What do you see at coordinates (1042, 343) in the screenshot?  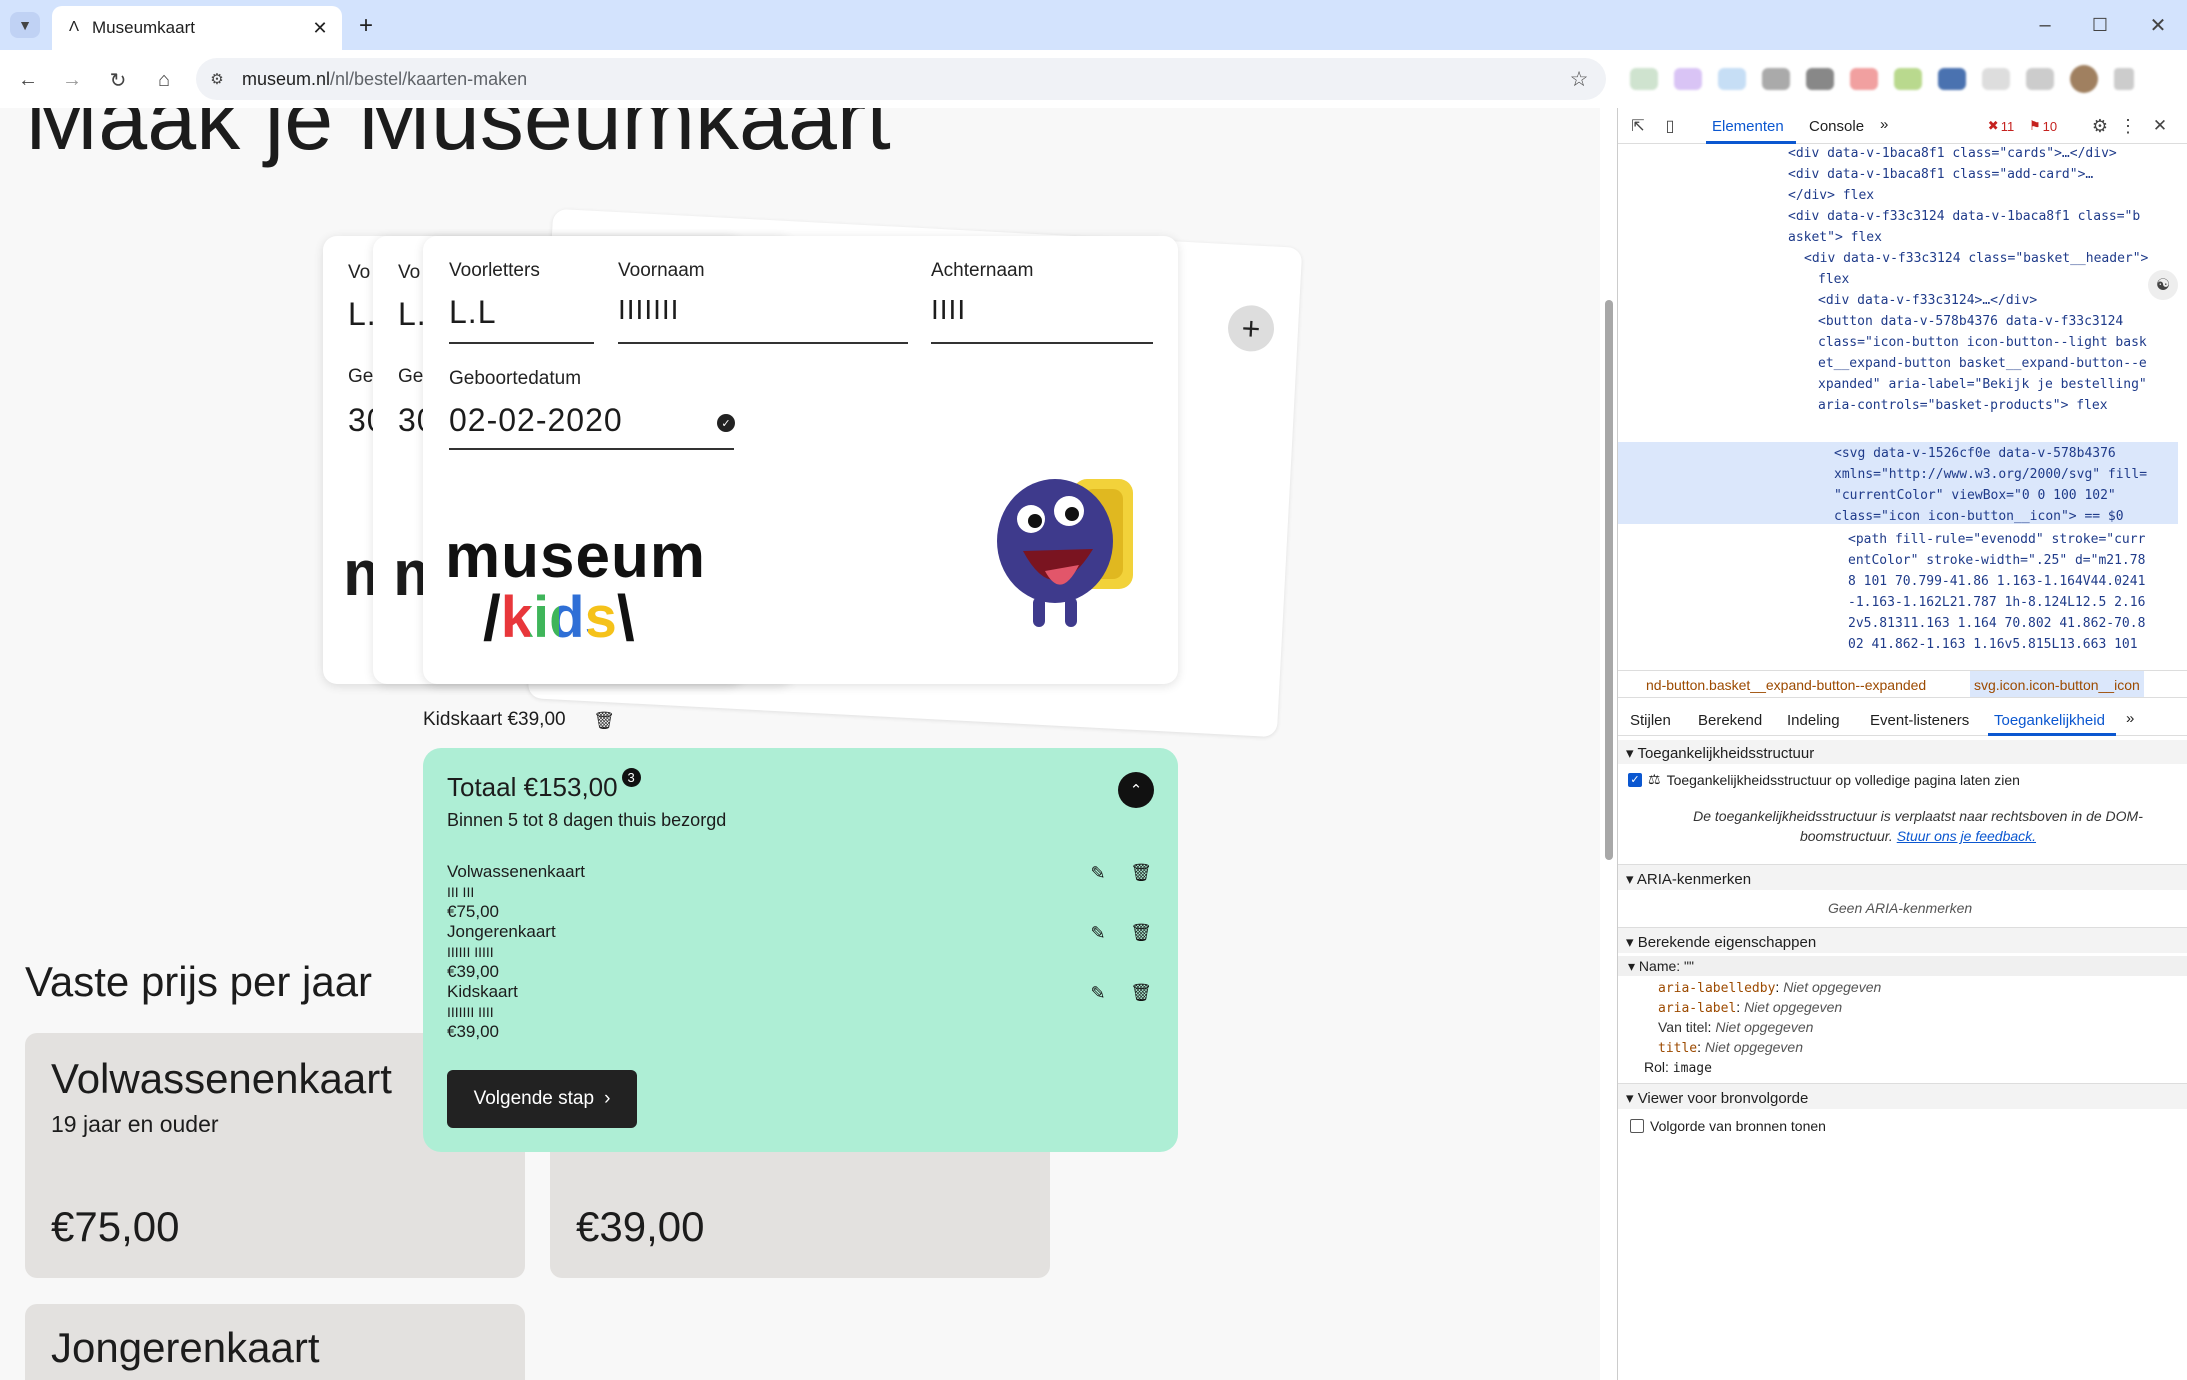 I see `lastname-underline` at bounding box center [1042, 343].